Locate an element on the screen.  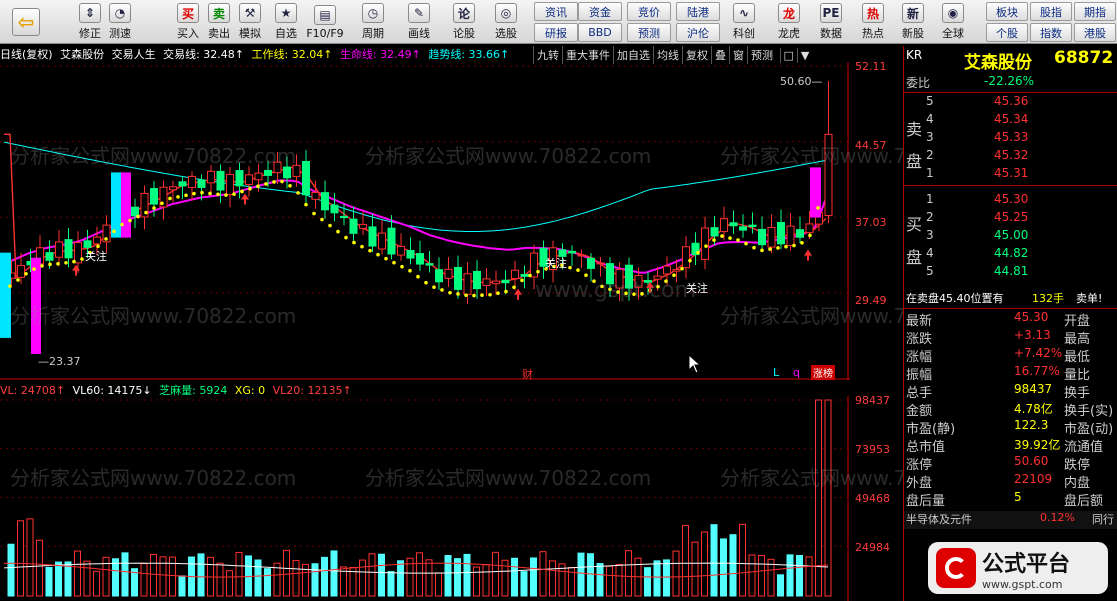
toolbar-button-new-stock: 新新股 is located at coordinates (913, 21).